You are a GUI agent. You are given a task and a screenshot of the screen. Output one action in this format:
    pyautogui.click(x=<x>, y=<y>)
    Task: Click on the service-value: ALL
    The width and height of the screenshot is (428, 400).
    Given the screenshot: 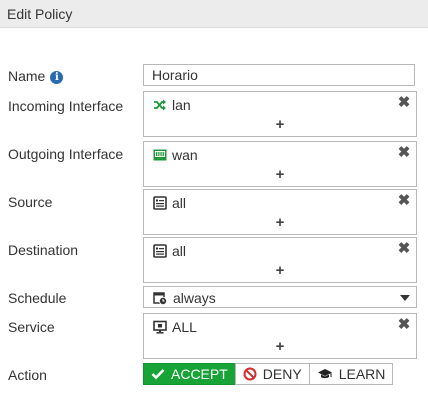 What is the action you would take?
    pyautogui.click(x=184, y=327)
    